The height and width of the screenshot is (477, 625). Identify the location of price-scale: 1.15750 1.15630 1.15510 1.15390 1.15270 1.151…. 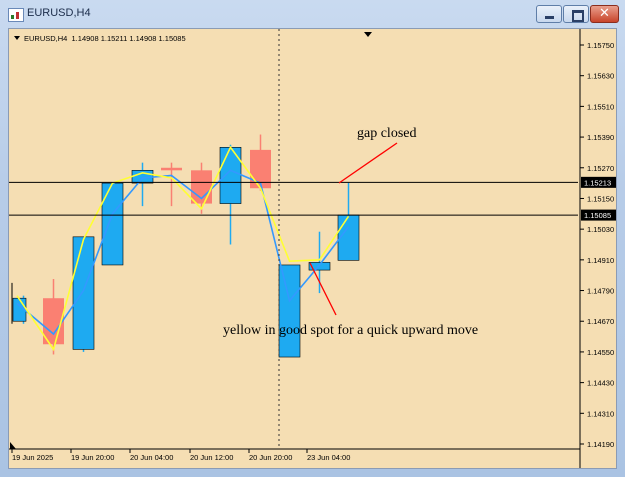
(596, 248).